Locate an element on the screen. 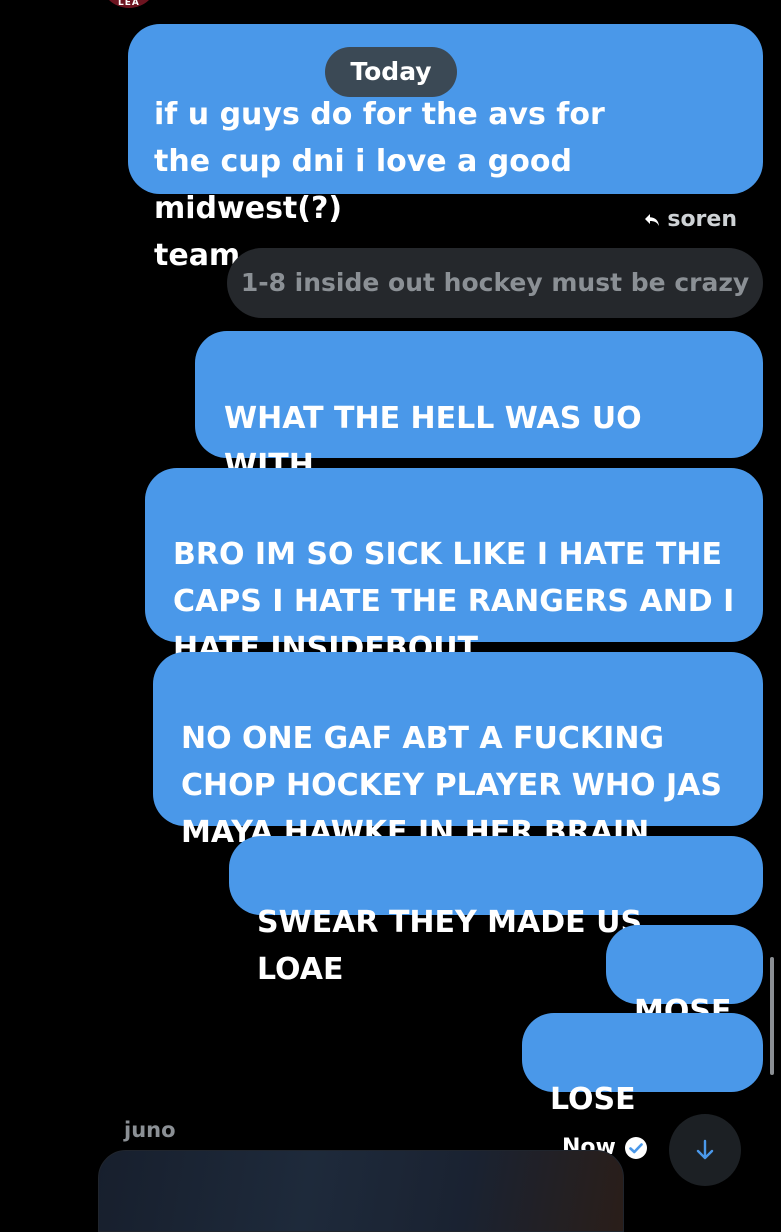 This screenshot has height=1232, width=781. media-attachment is located at coordinates (361, 1191).